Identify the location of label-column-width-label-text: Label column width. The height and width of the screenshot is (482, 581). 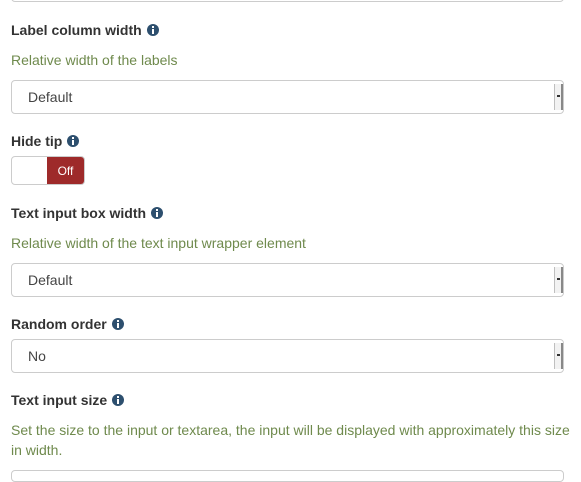
(76, 30).